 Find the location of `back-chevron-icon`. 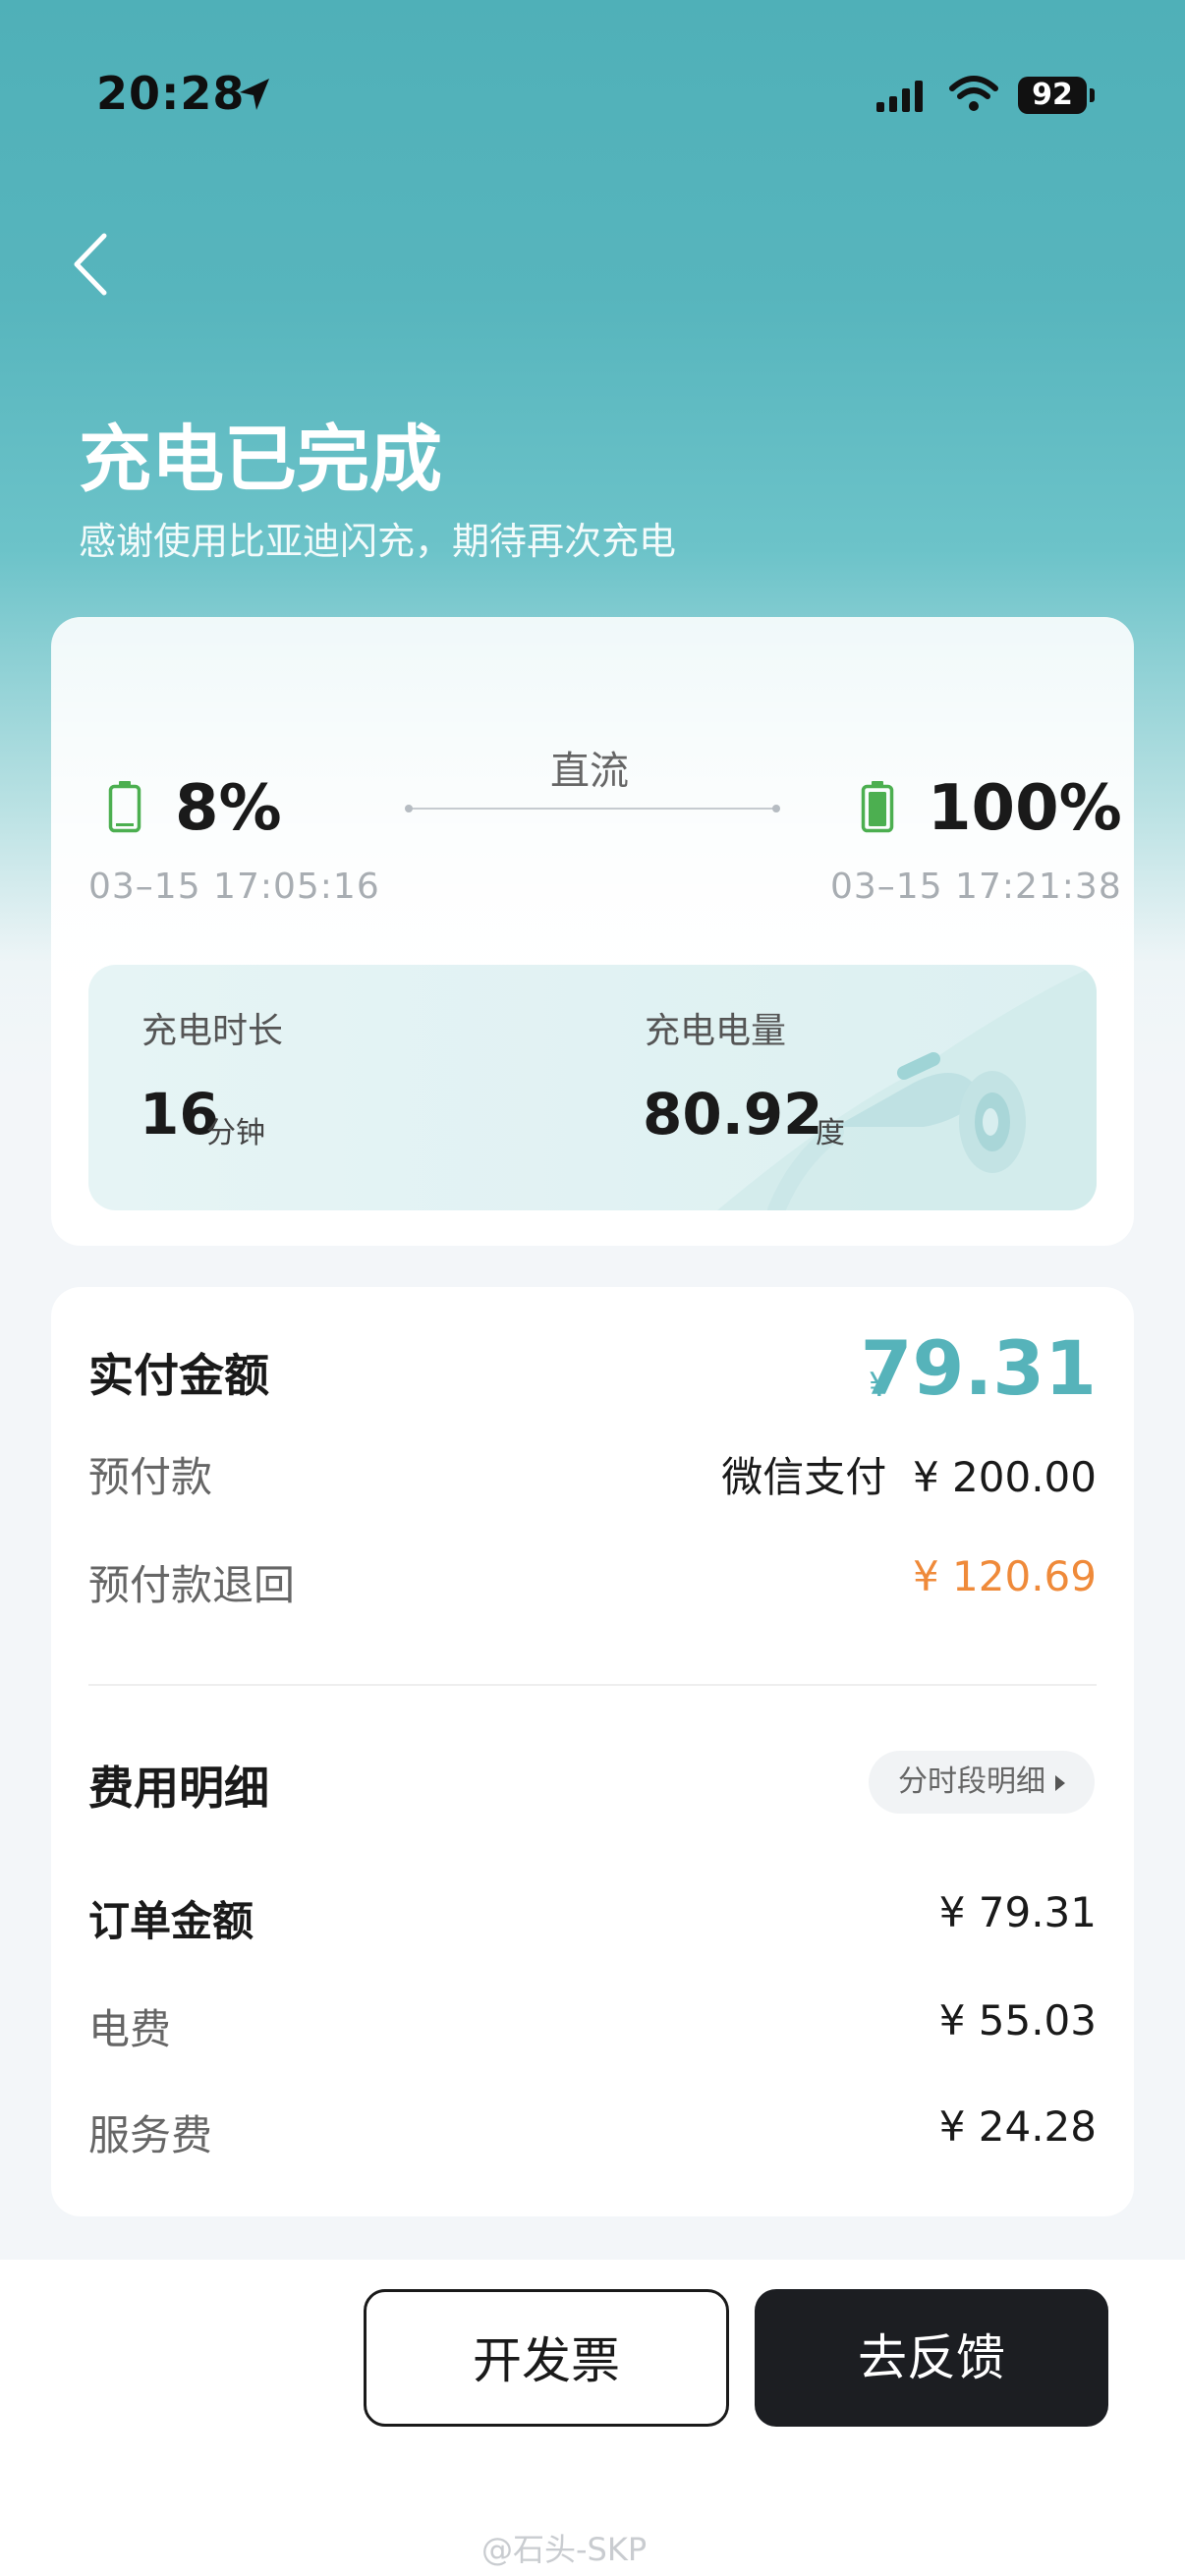

back-chevron-icon is located at coordinates (92, 264).